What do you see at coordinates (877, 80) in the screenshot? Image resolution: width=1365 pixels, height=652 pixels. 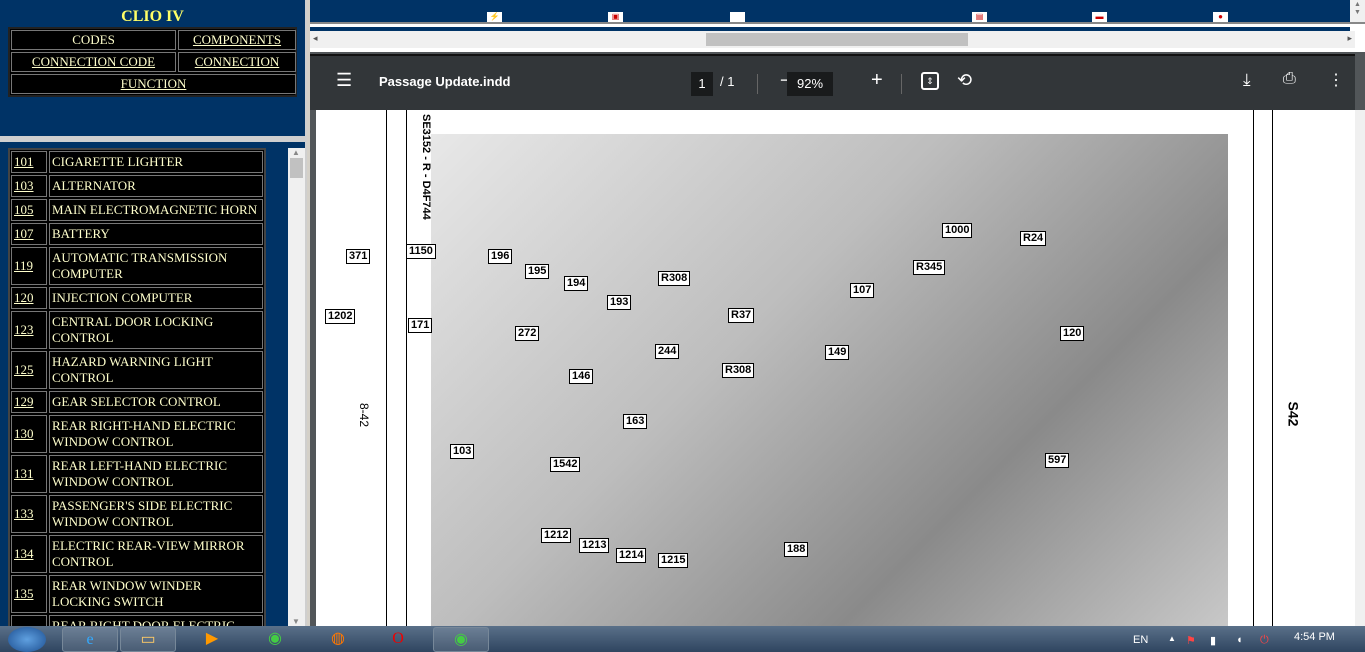 I see `zoom-in-button: +` at bounding box center [877, 80].